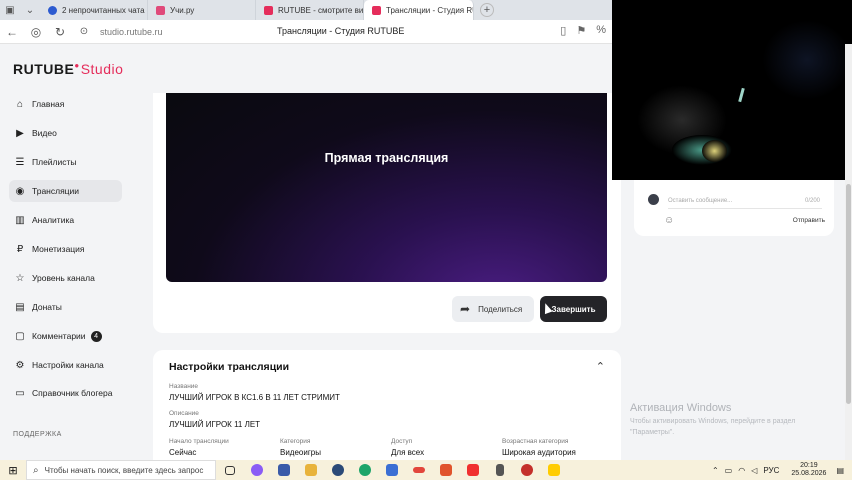  I want to click on sidebar-item-label: Трансляции, so click(56, 191).